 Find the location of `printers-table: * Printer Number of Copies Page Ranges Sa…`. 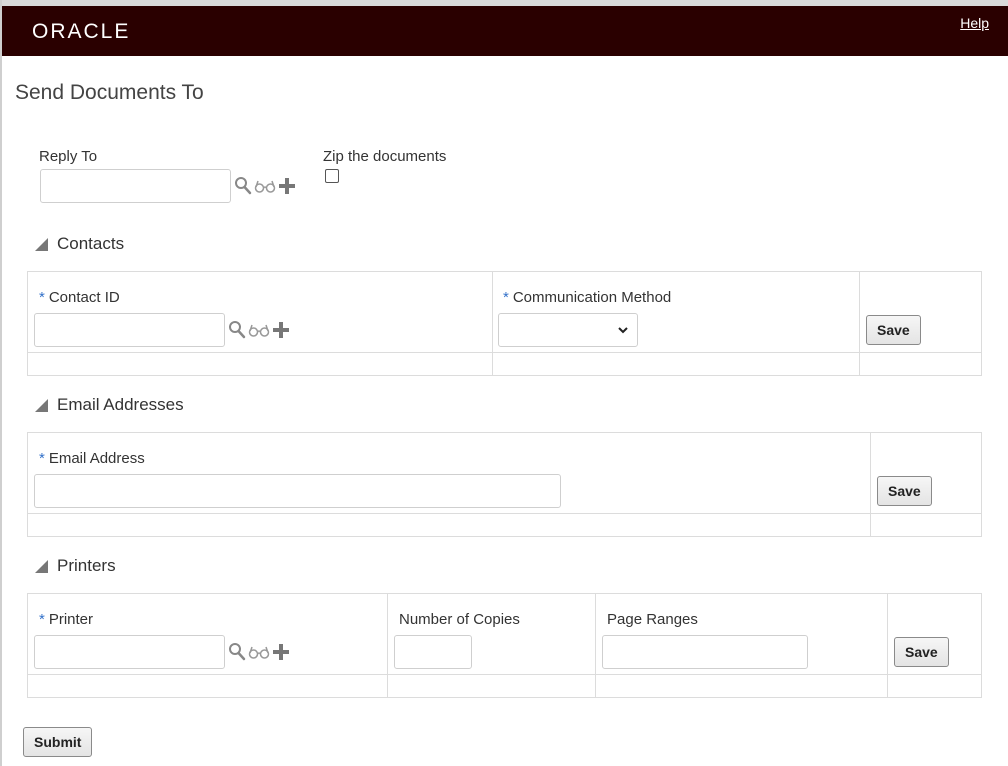

printers-table: * Printer Number of Copies Page Ranges Sa… is located at coordinates (504, 645).